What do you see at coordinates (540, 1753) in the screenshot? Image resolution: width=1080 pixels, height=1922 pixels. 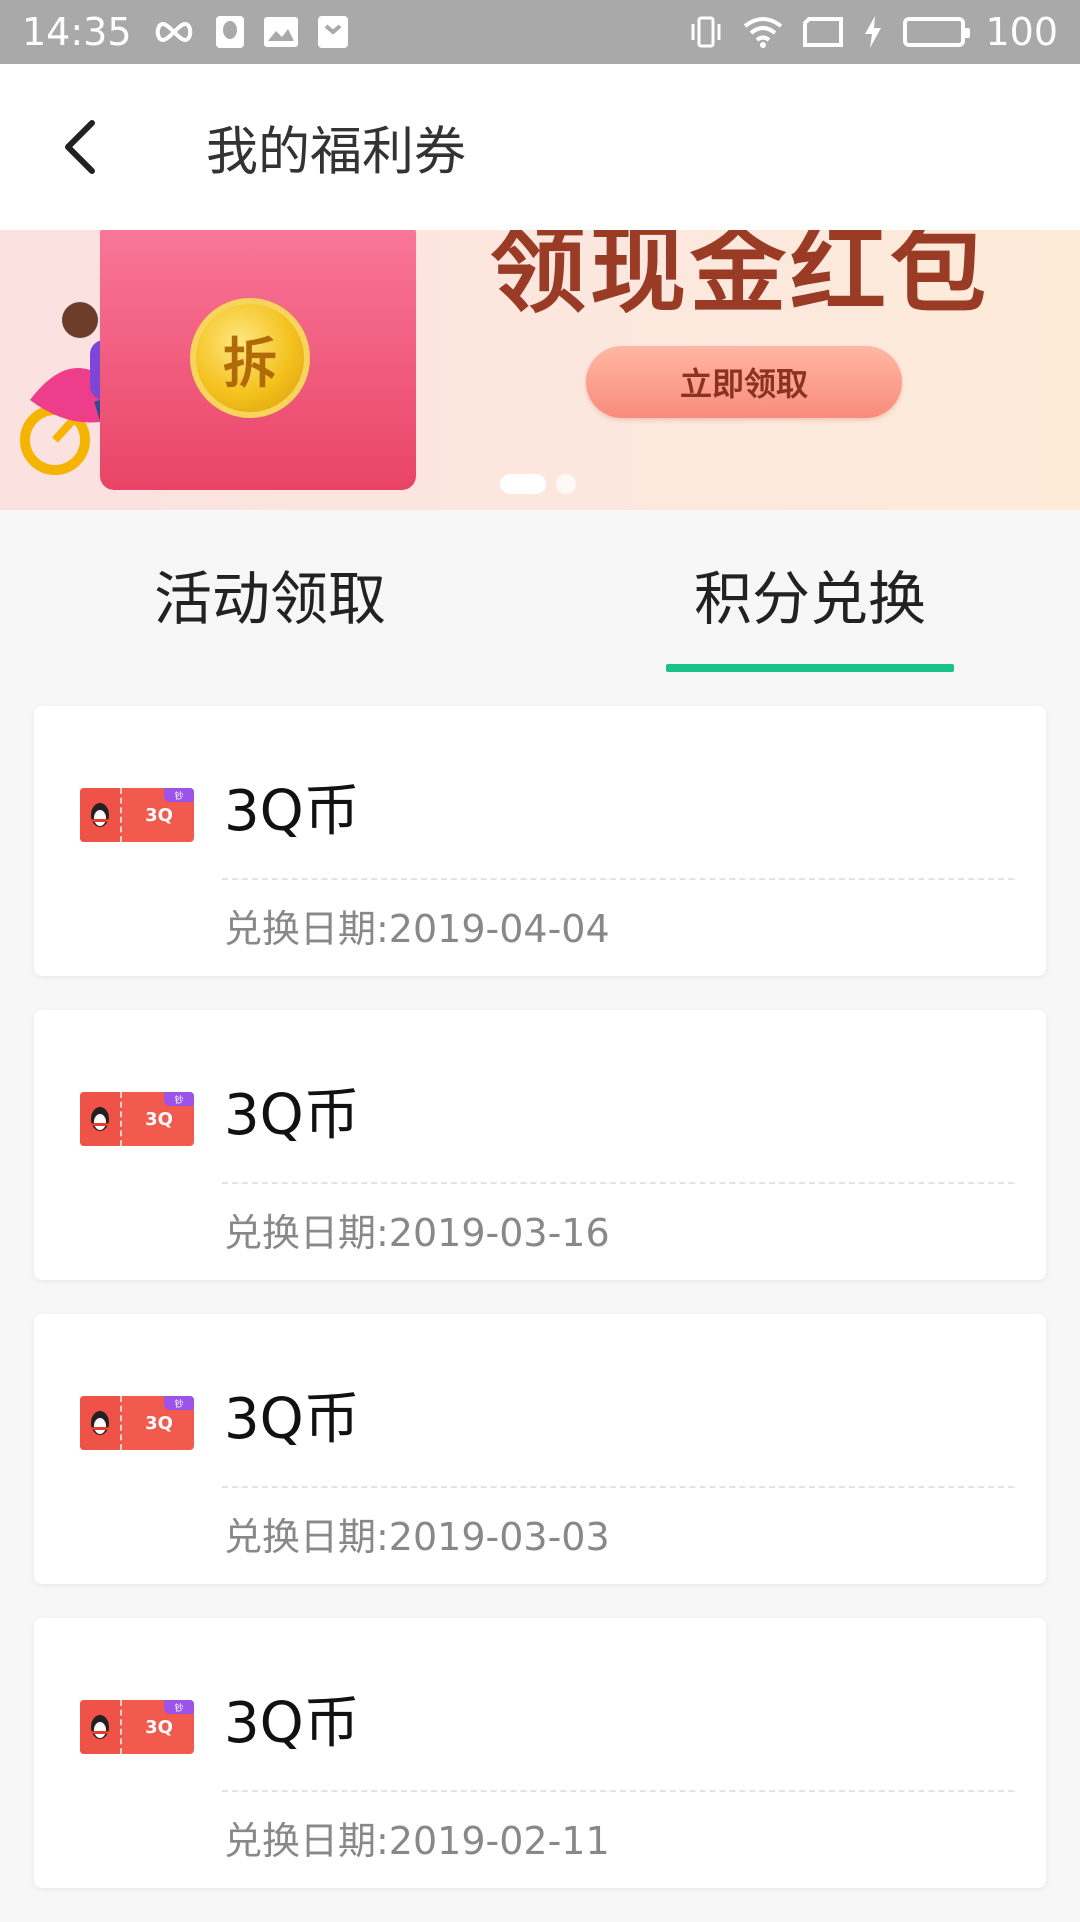 I see `coupon-card: 3Q 钞 3Q币 兑换日期:2019-02-11` at bounding box center [540, 1753].